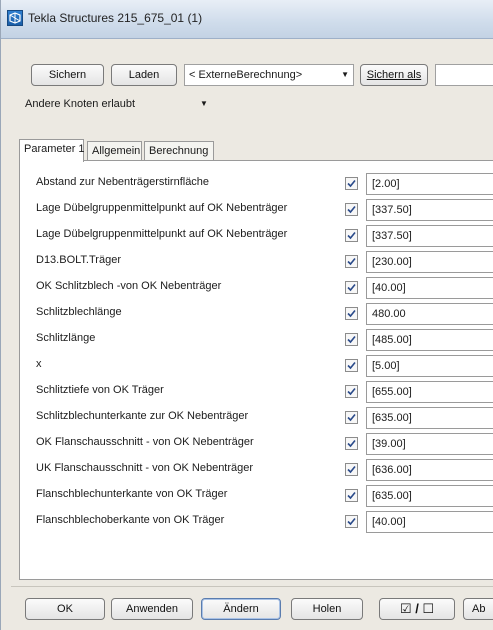 The height and width of the screenshot is (630, 493). Describe the element at coordinates (327, 609) in the screenshot. I see `get-button: Holen` at that location.